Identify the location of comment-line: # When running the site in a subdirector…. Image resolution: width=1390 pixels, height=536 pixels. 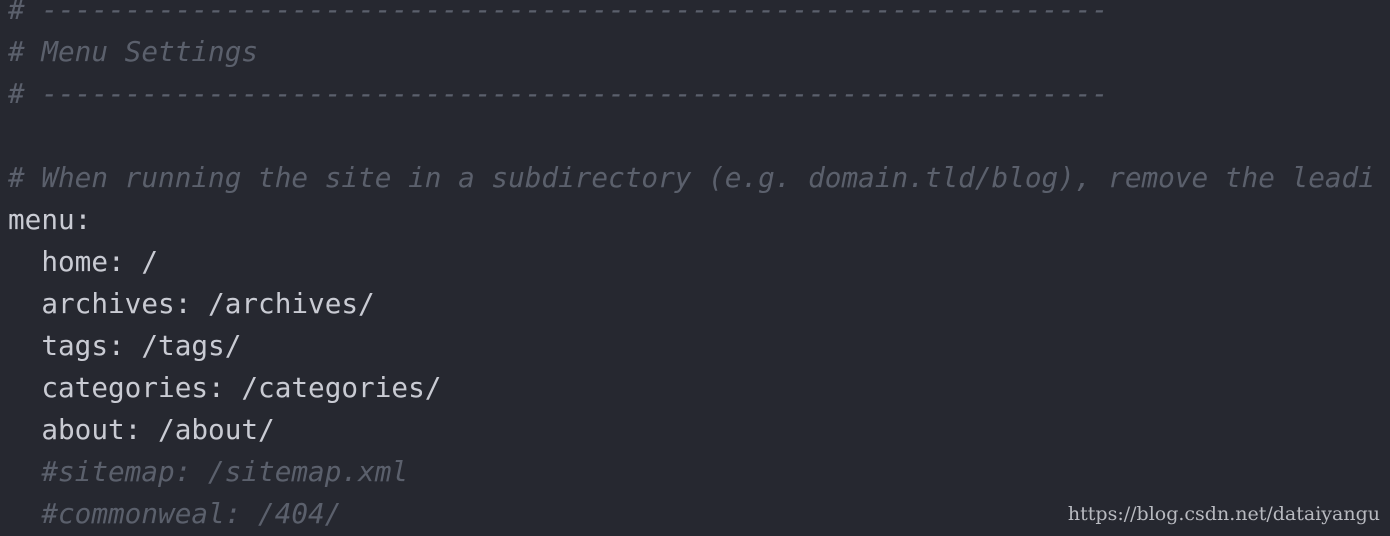
(691, 177).